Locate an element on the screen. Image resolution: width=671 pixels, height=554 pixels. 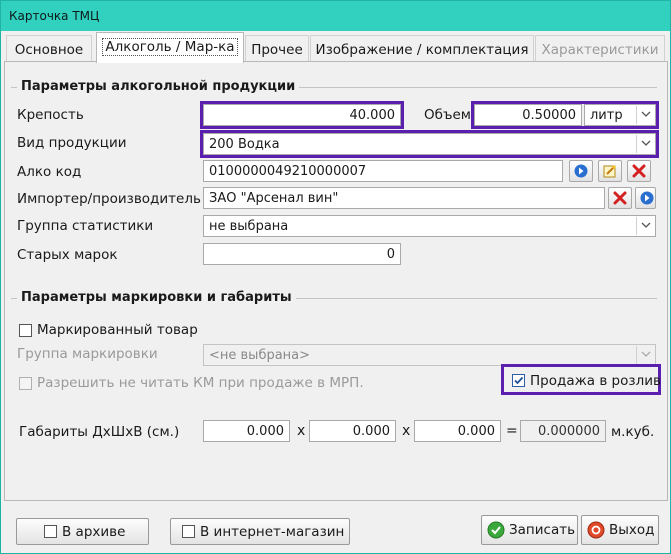
dimensions-label: Габариты ДхШхВ (см.) is located at coordinates (99, 432).